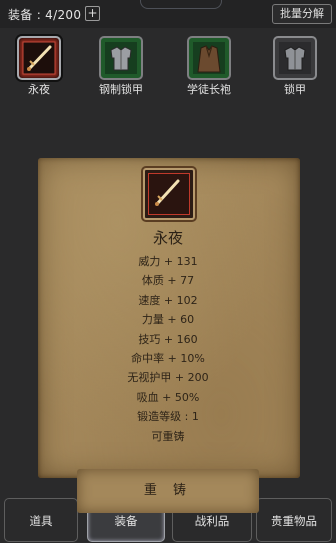 This screenshot has width=336, height=543. Describe the element at coordinates (168, 300) in the screenshot. I see `stat-speed: 速度 + 102` at that location.